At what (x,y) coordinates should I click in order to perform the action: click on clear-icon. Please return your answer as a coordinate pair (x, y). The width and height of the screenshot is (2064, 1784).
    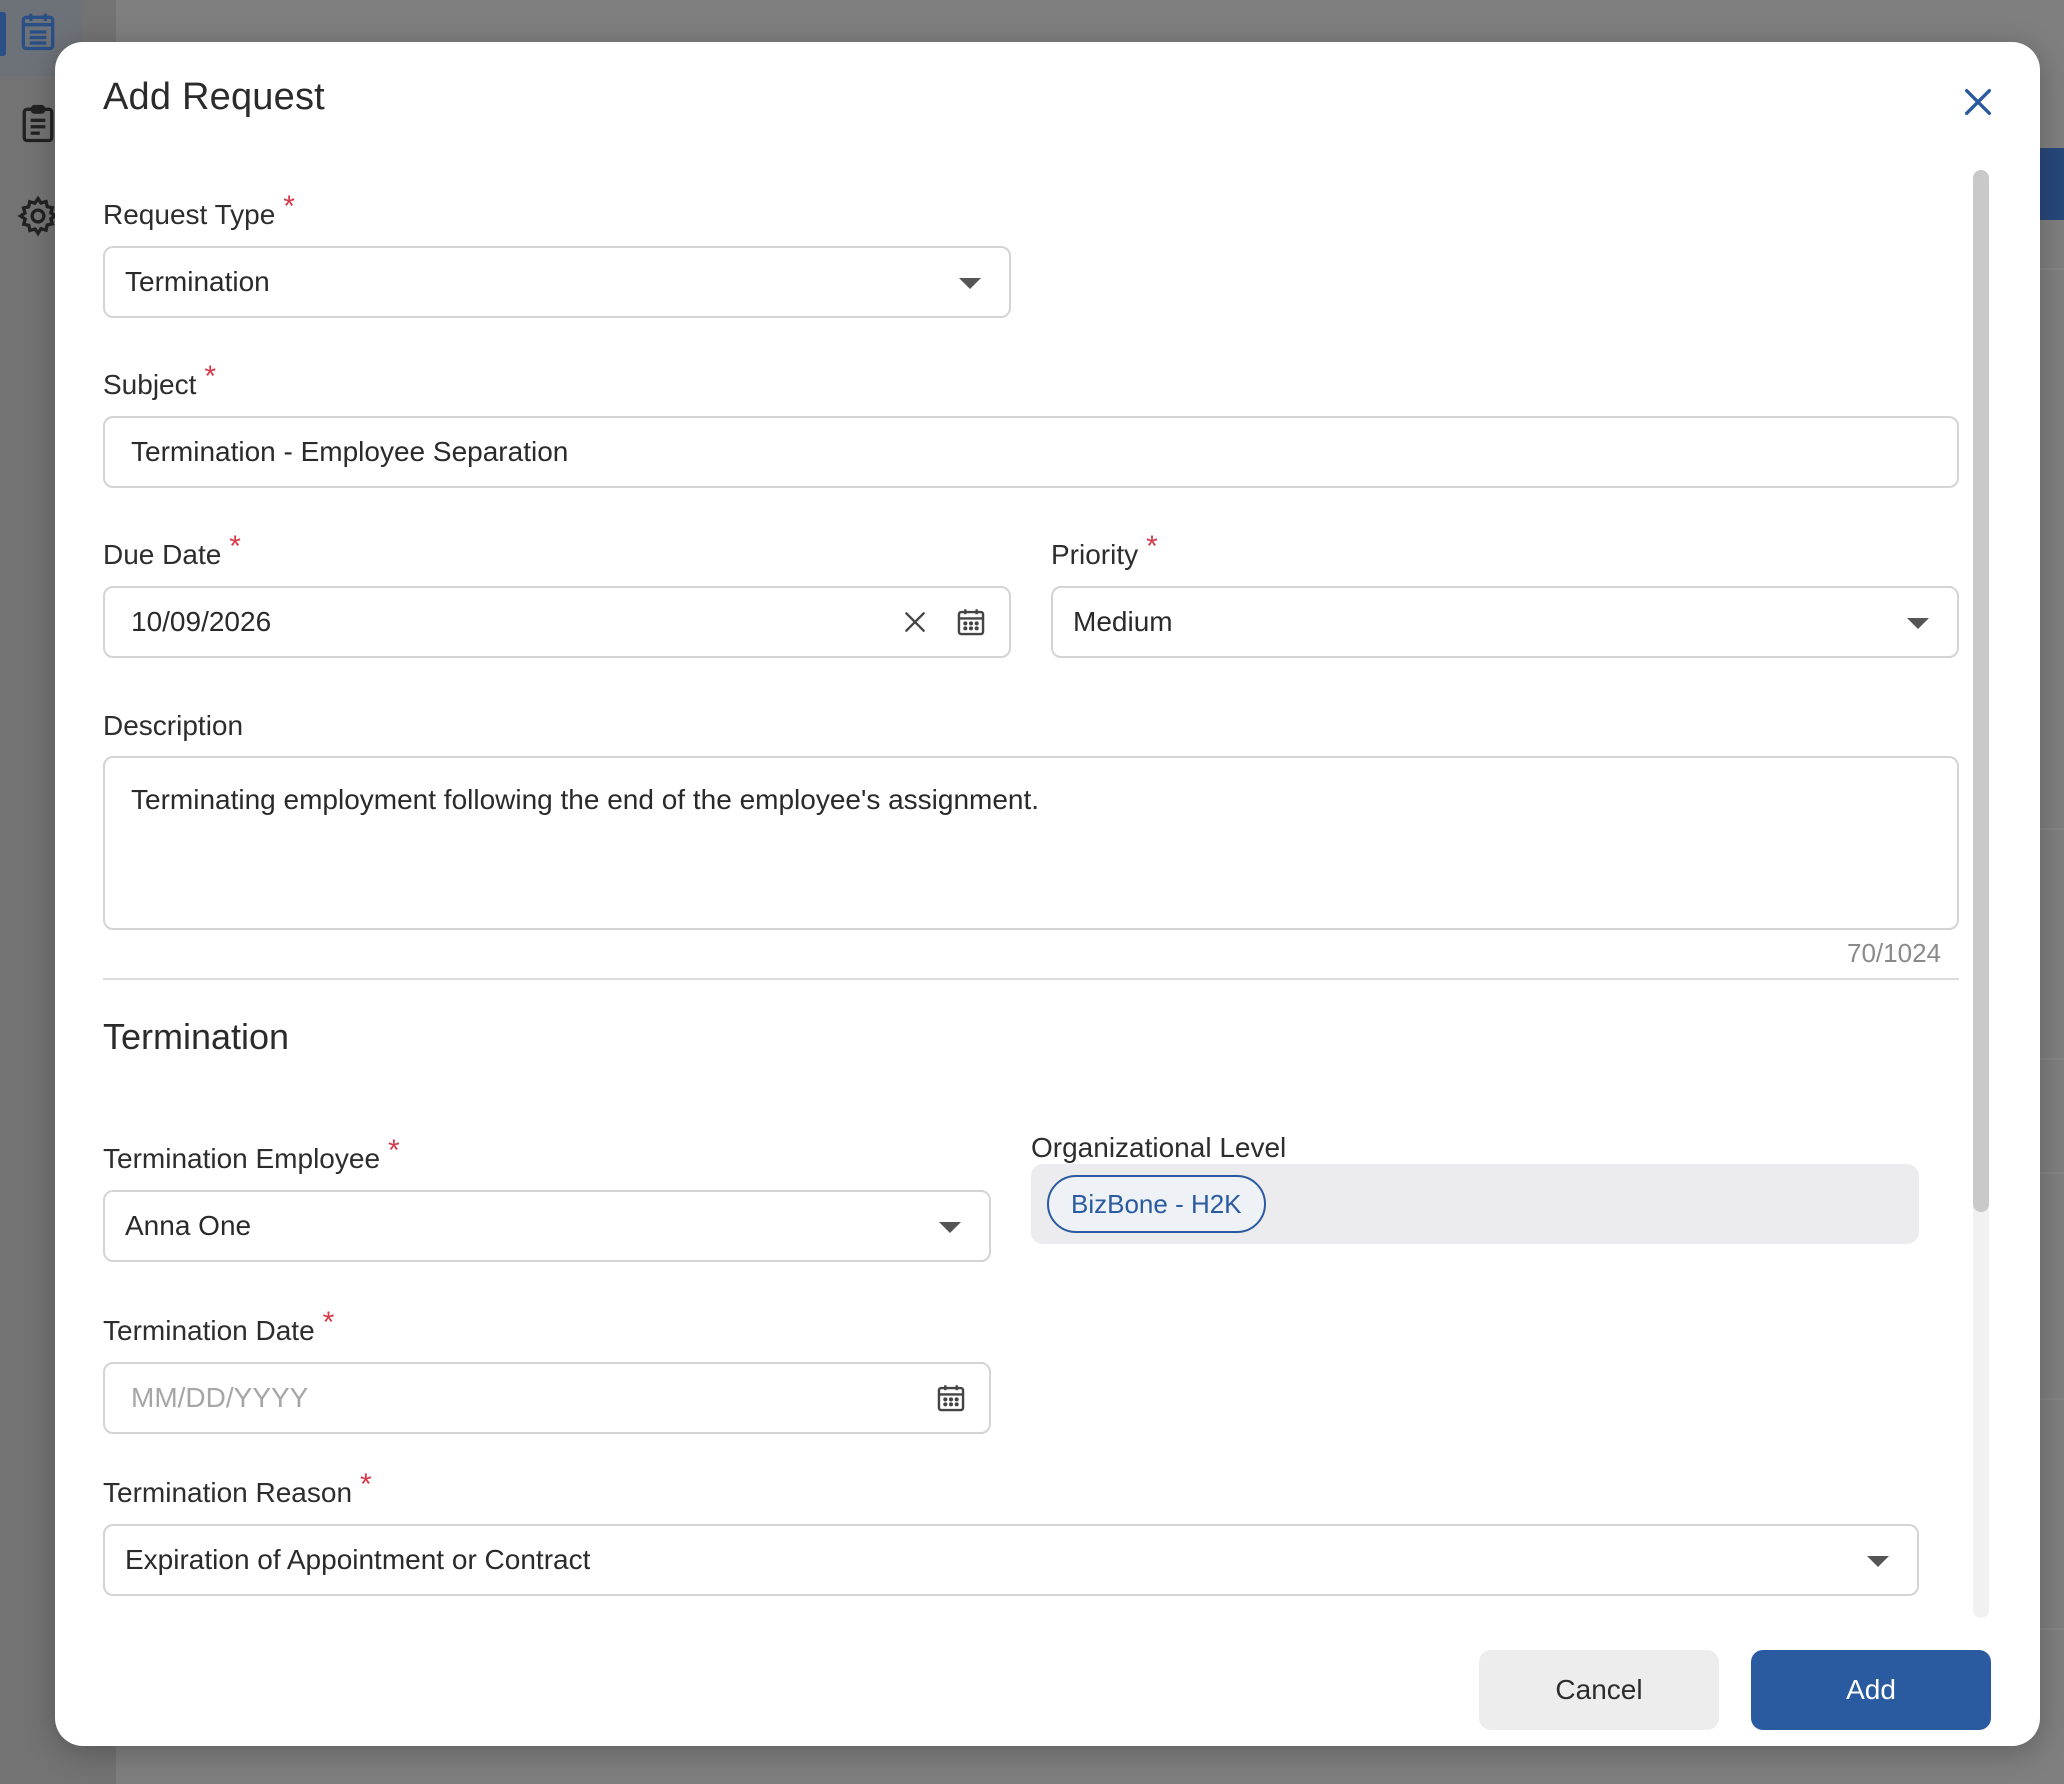
    Looking at the image, I should click on (915, 622).